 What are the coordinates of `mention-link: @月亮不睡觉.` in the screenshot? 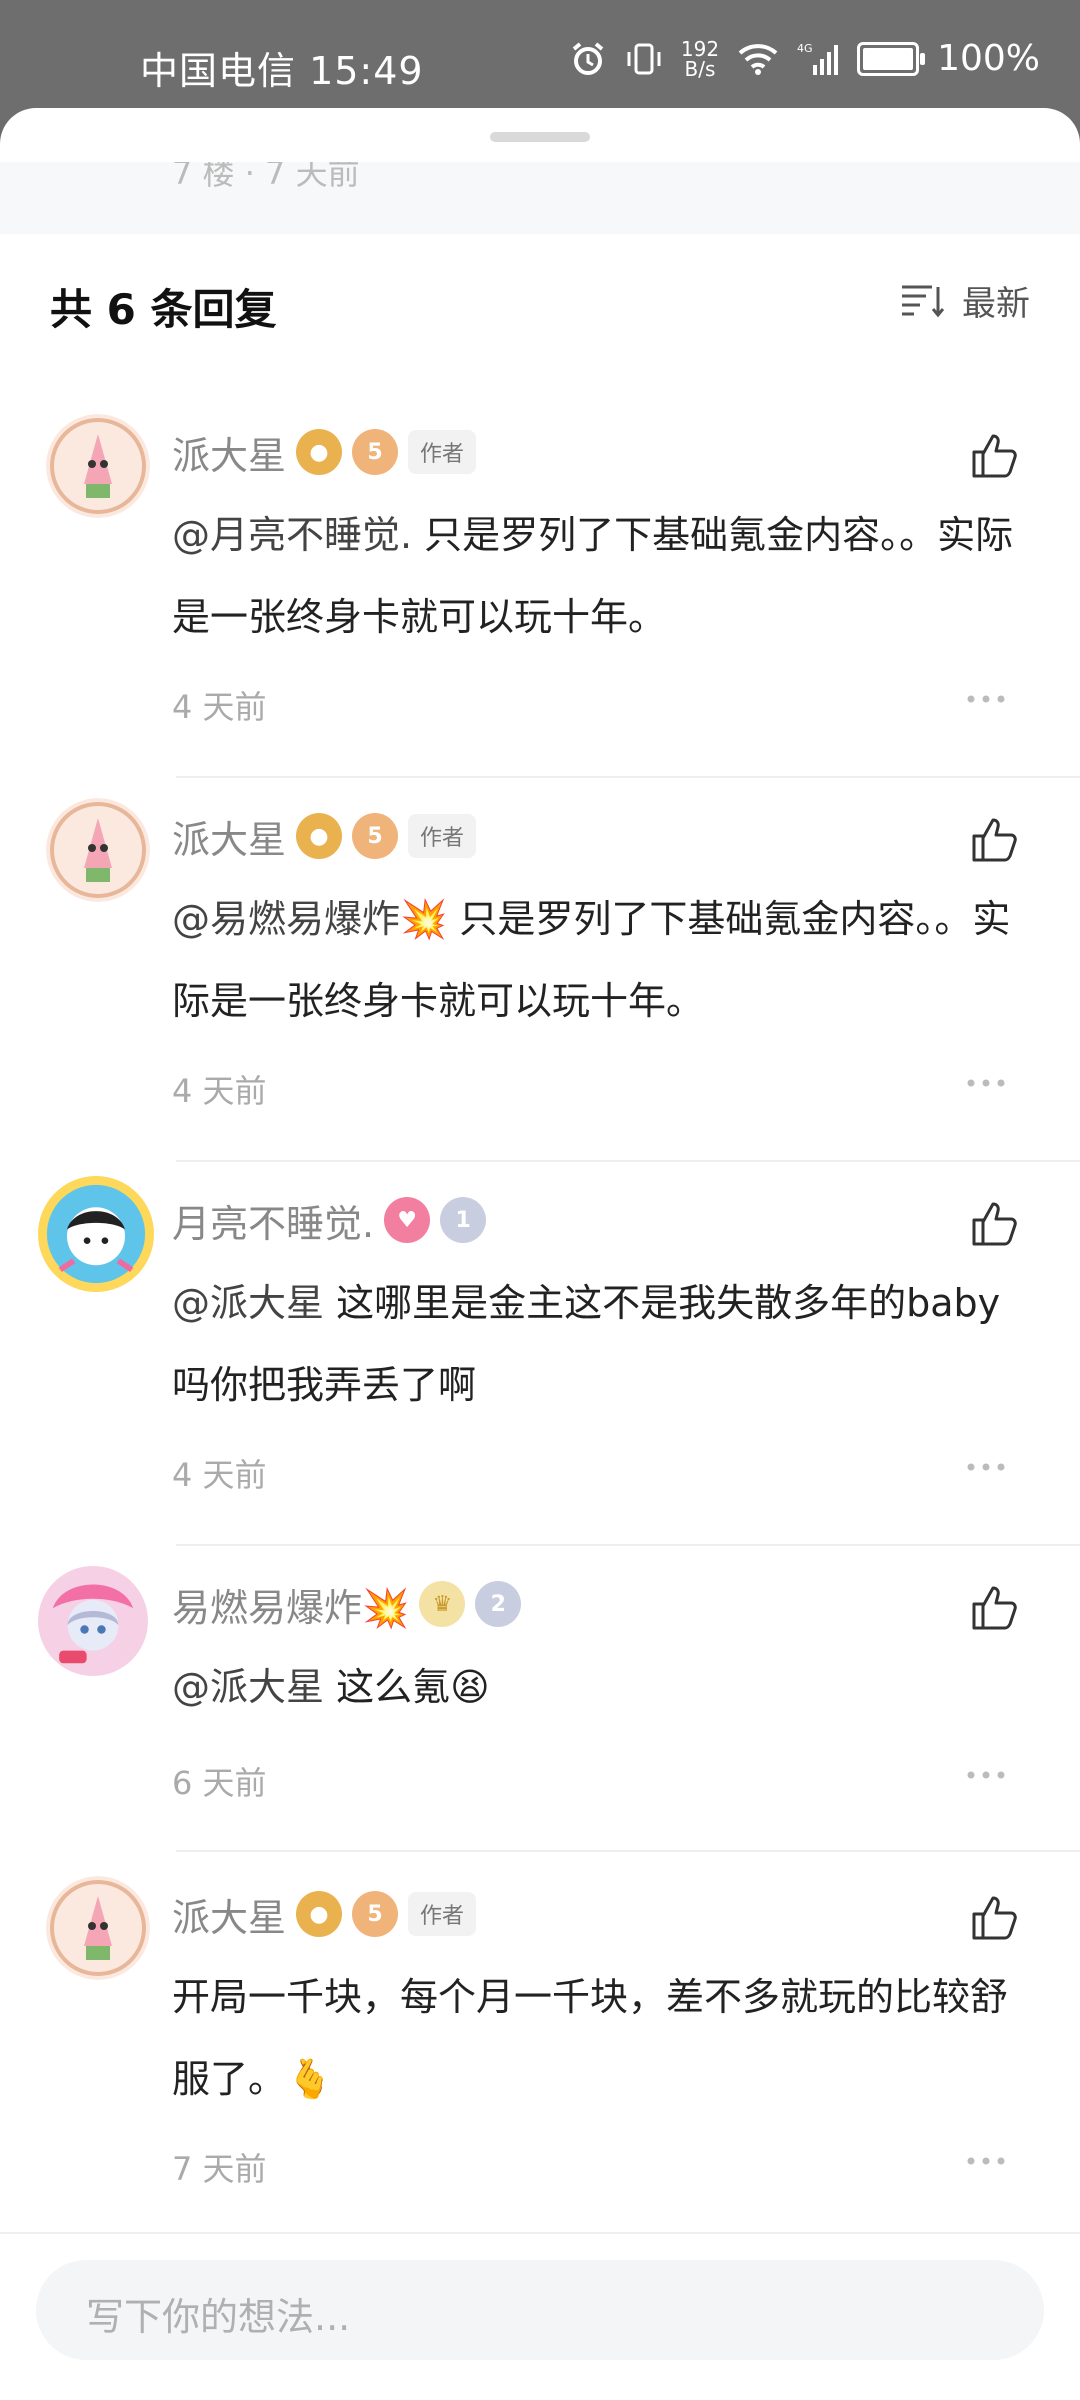 It's located at (292, 535).